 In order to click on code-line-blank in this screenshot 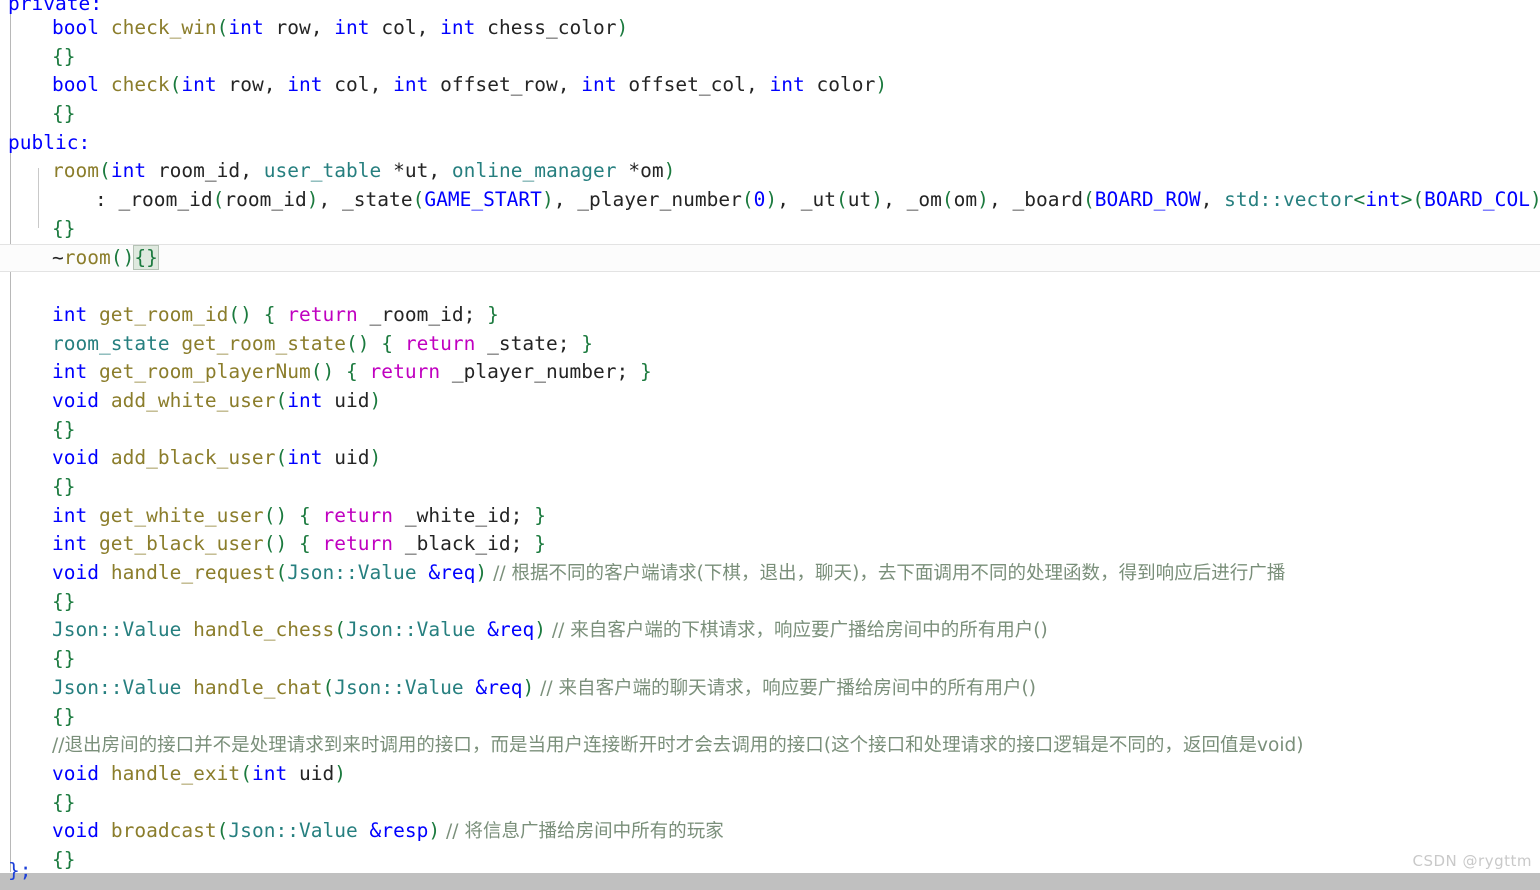, I will do `click(770, 286)`.